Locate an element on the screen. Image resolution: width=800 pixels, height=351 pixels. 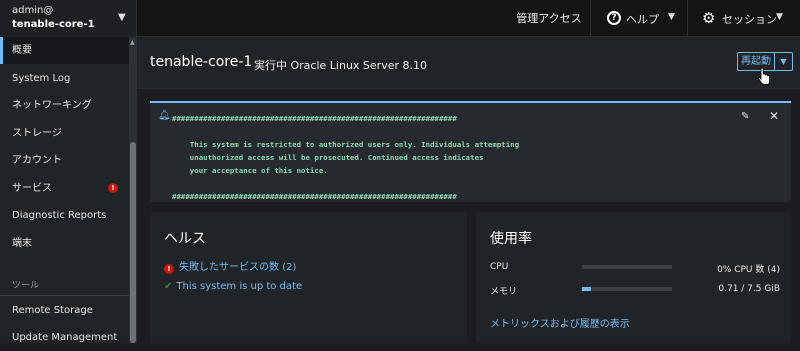
cpu-value: 0% CPU 数 (4) is located at coordinates (748, 270).